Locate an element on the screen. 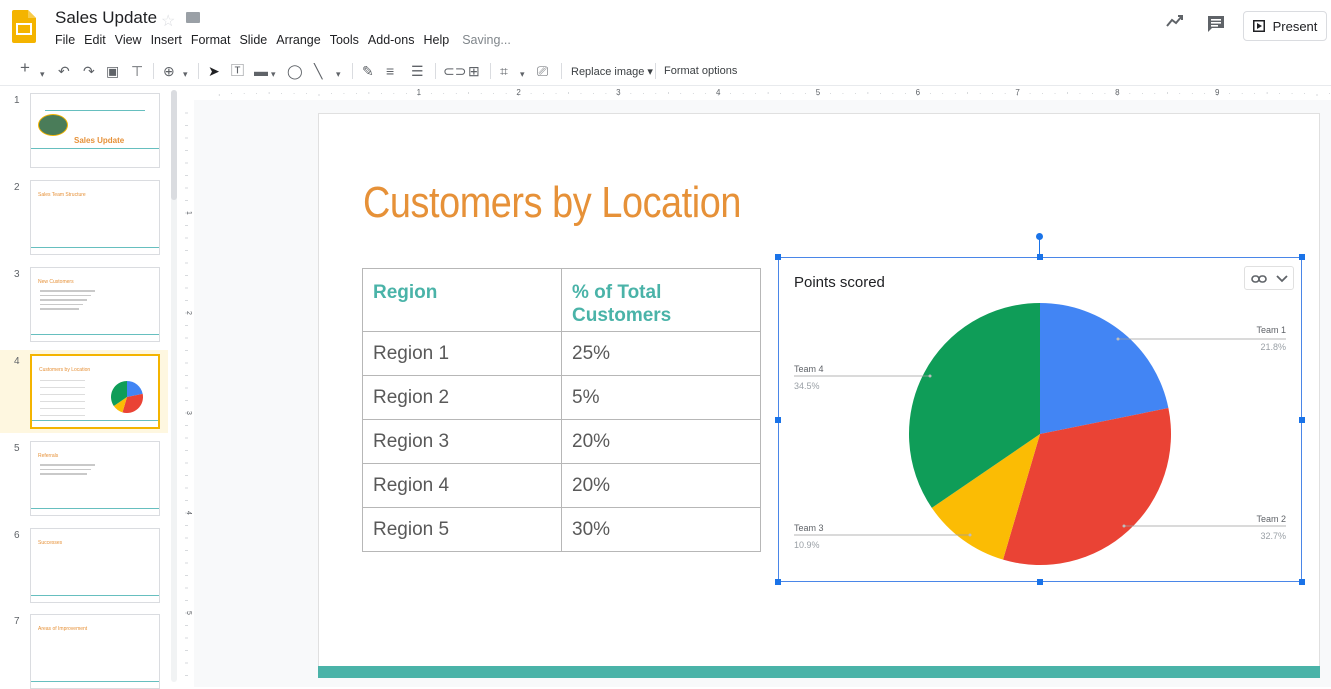  table-header-row: Region % of Total Customers is located at coordinates (561, 300).